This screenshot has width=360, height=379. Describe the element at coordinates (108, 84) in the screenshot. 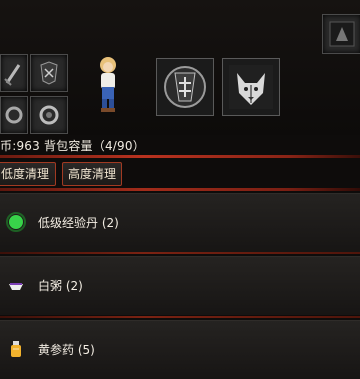

I see `character-avatar` at that location.